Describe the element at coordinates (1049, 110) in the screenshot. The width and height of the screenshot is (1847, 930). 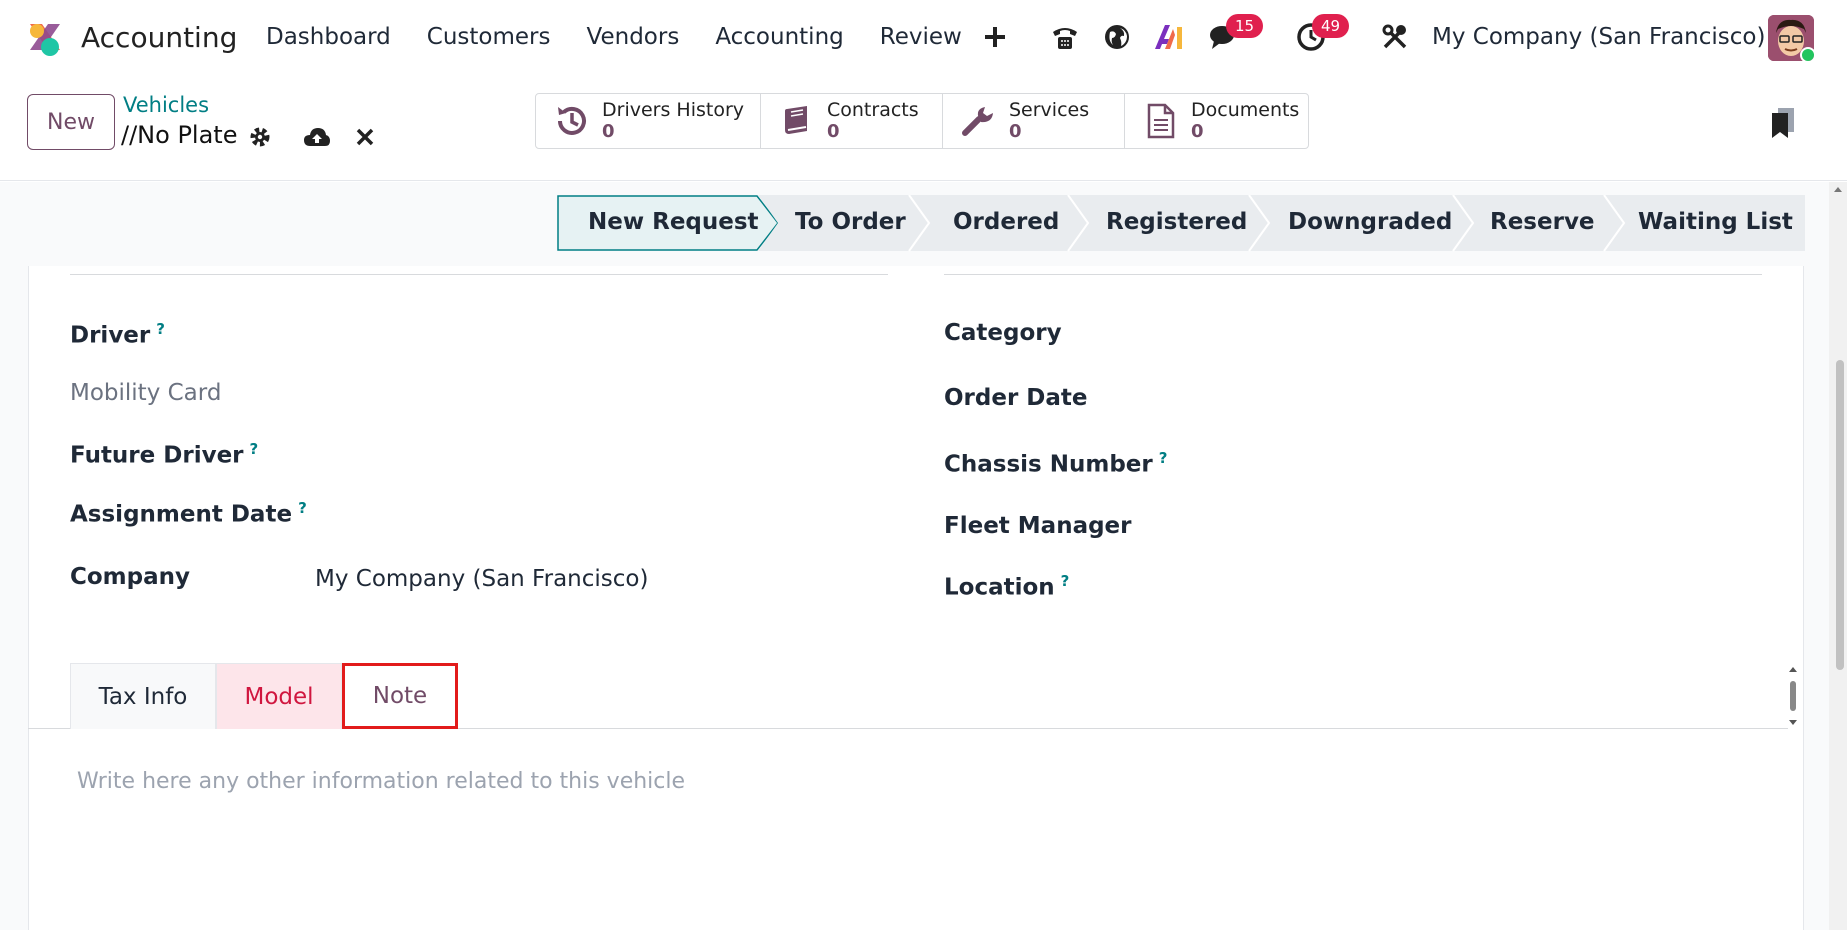
I see `services-label: Services` at that location.